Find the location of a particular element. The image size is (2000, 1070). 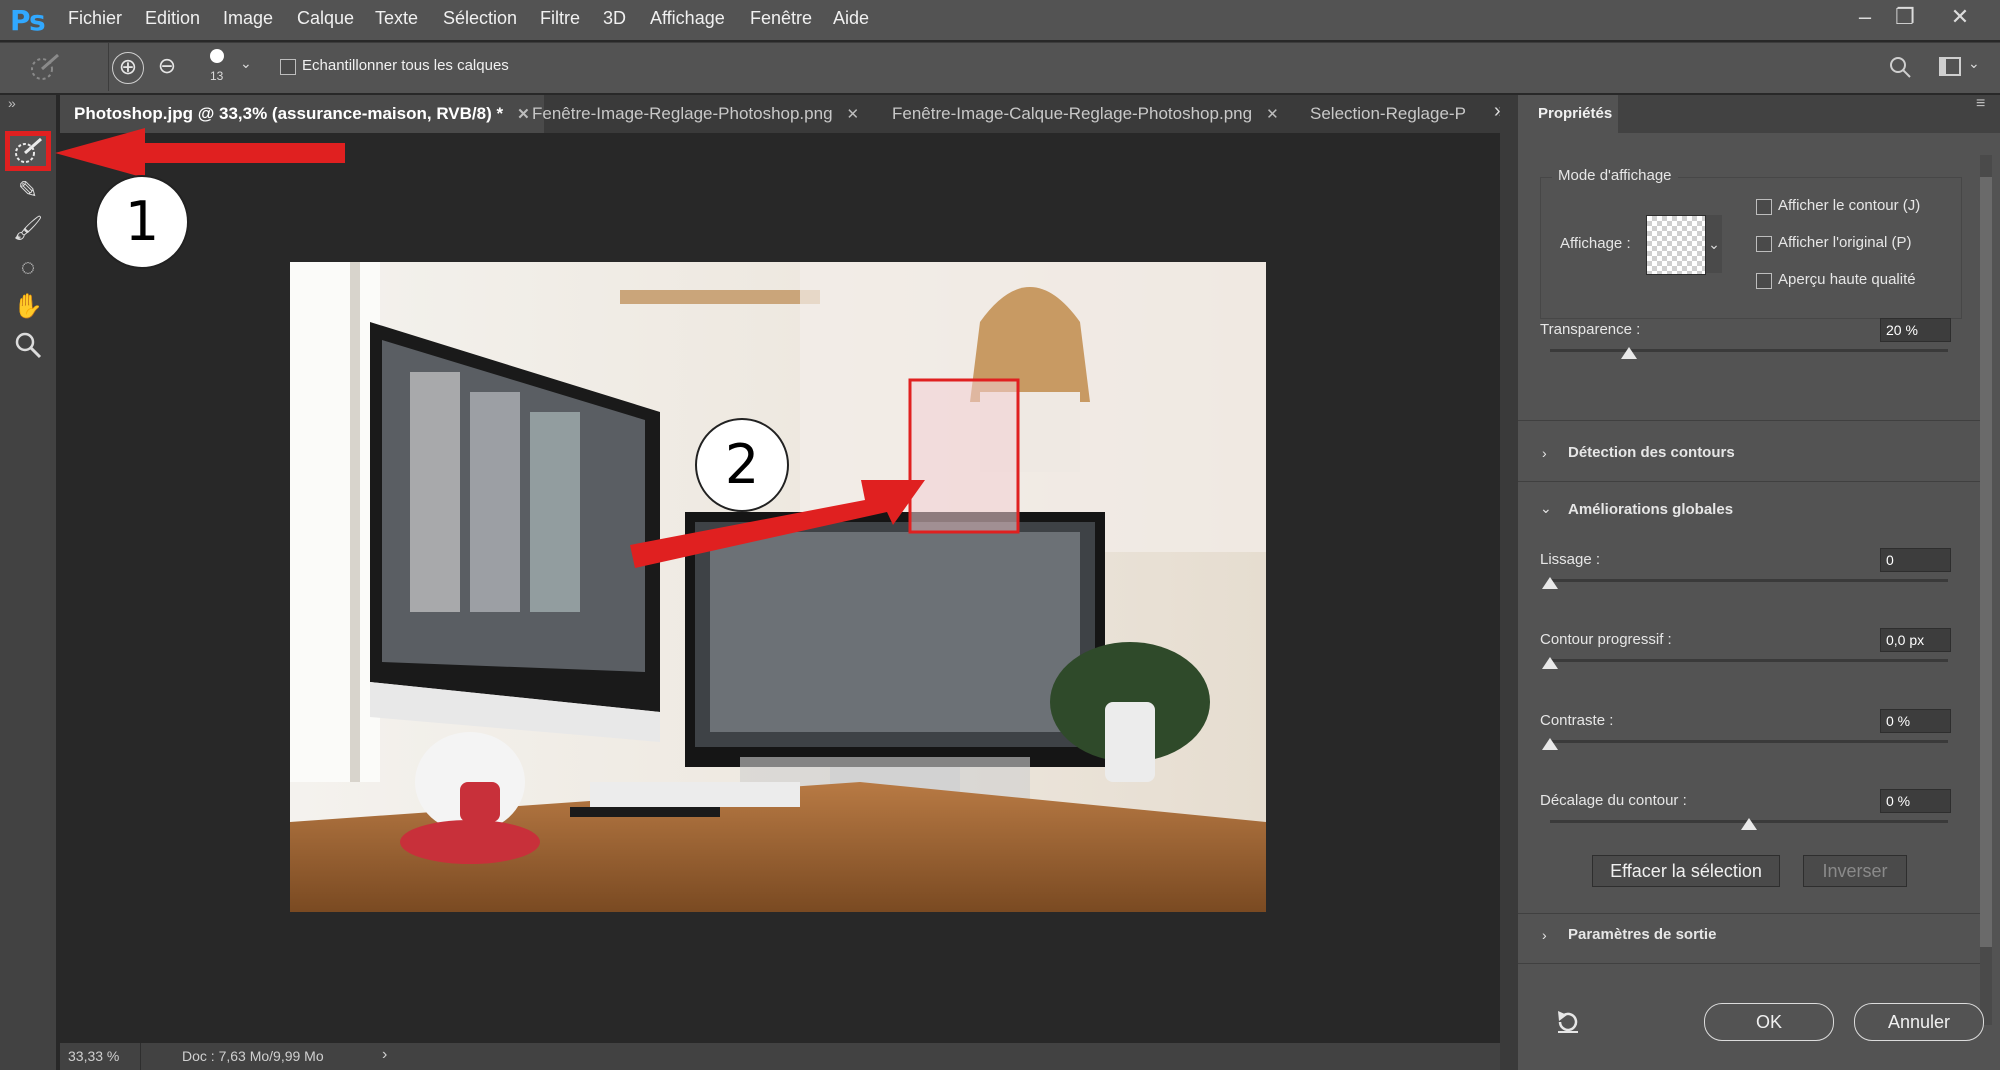

document-size-info: Doc : 7,63 Mo/9,99 Mo is located at coordinates (253, 1056).